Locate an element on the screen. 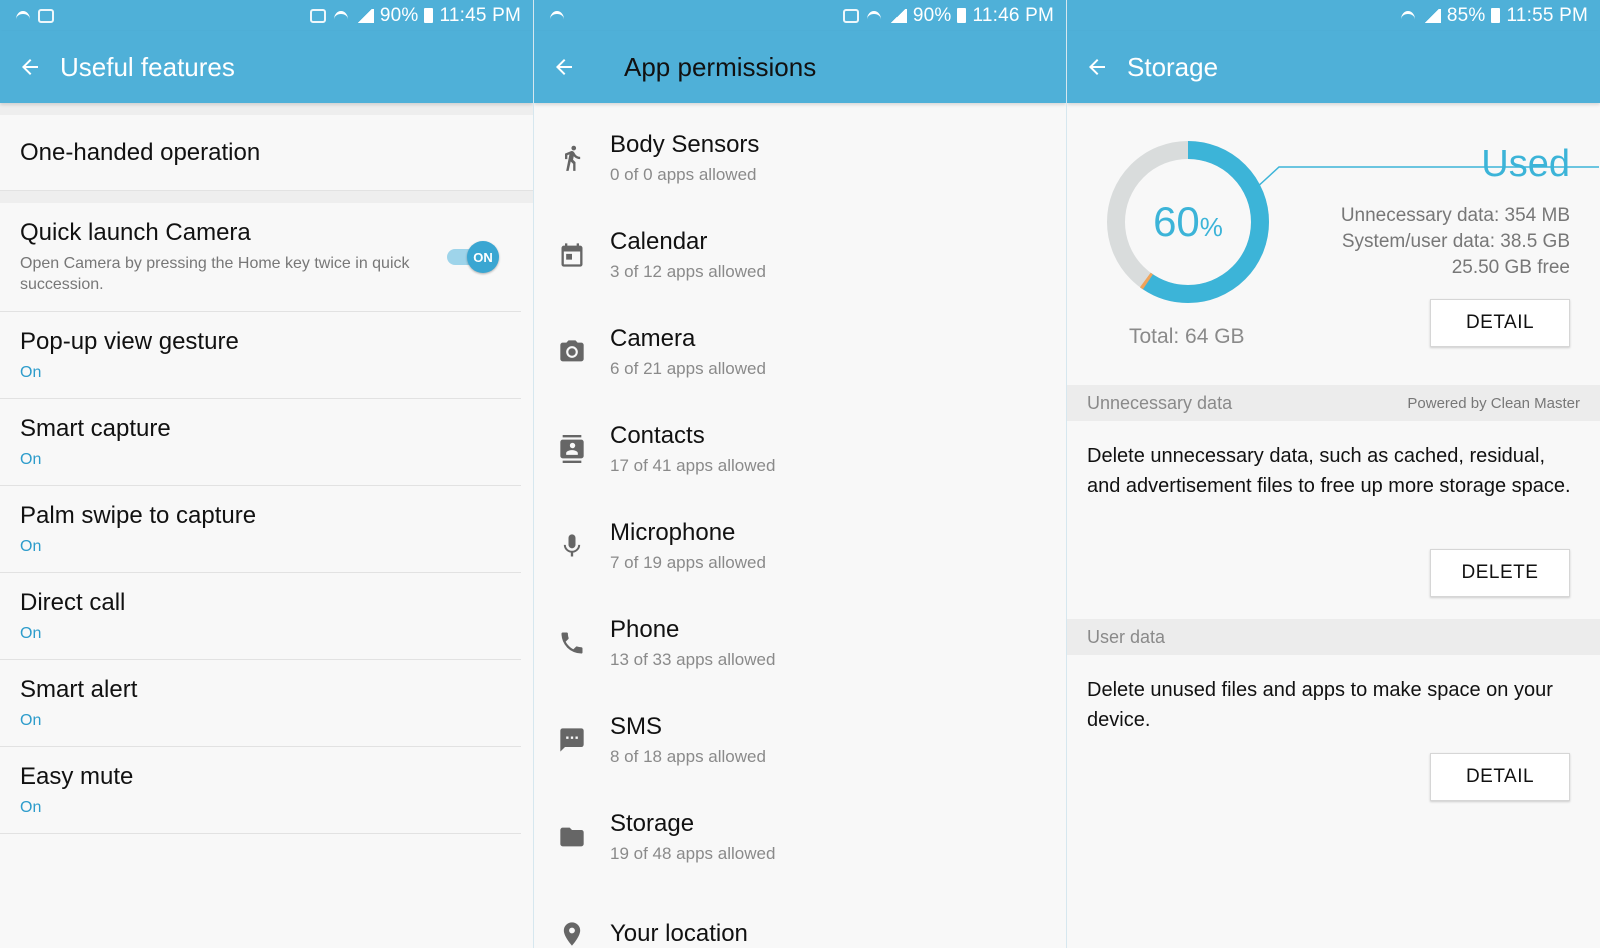  permission-item: SMS 8 of 18 apps allowed is located at coordinates (800, 739).